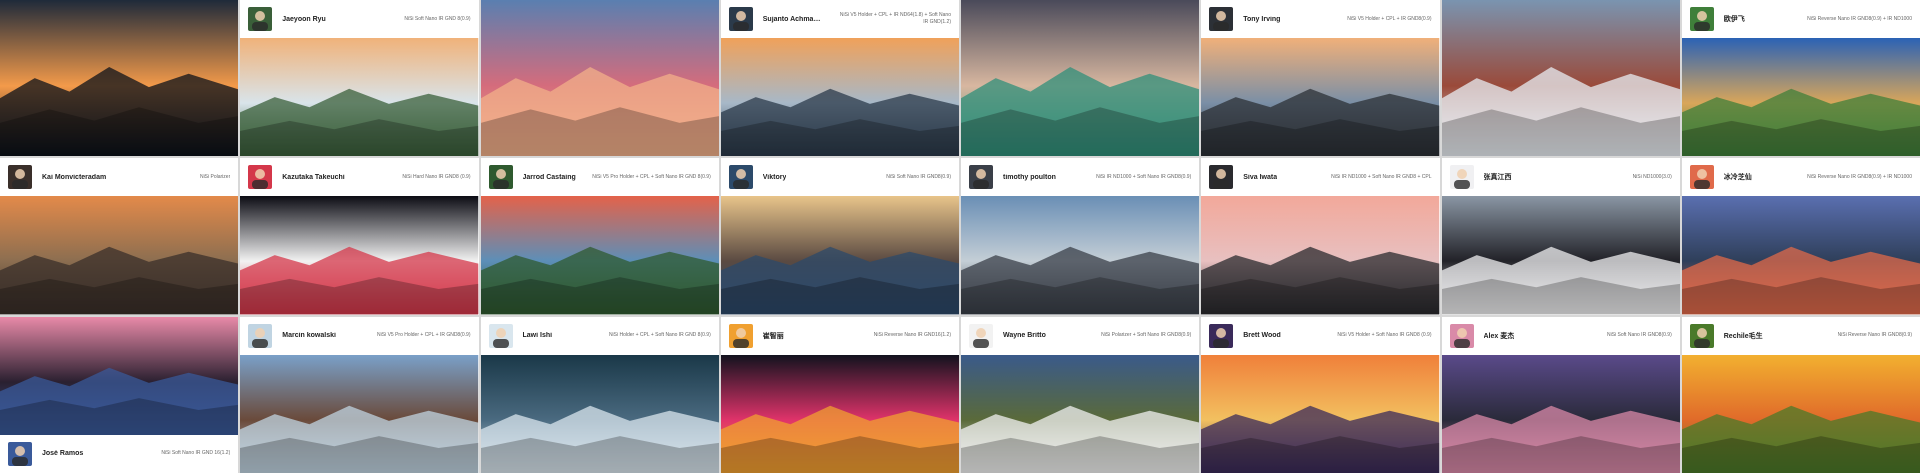 The image size is (1920, 473). What do you see at coordinates (839, 335) in the screenshot?
I see `photo-caption: 崔智丽 NiSi Reverse Nano IR GND16(1.2)` at bounding box center [839, 335].